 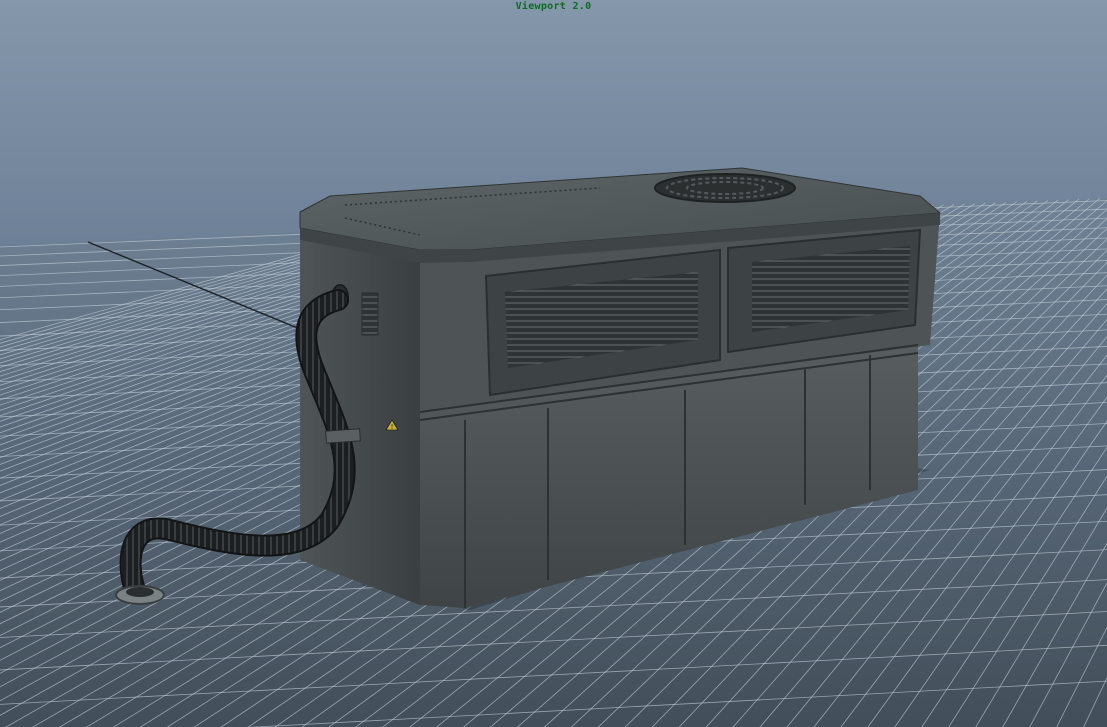 What do you see at coordinates (370, 314) in the screenshot?
I see `side-vent-icon` at bounding box center [370, 314].